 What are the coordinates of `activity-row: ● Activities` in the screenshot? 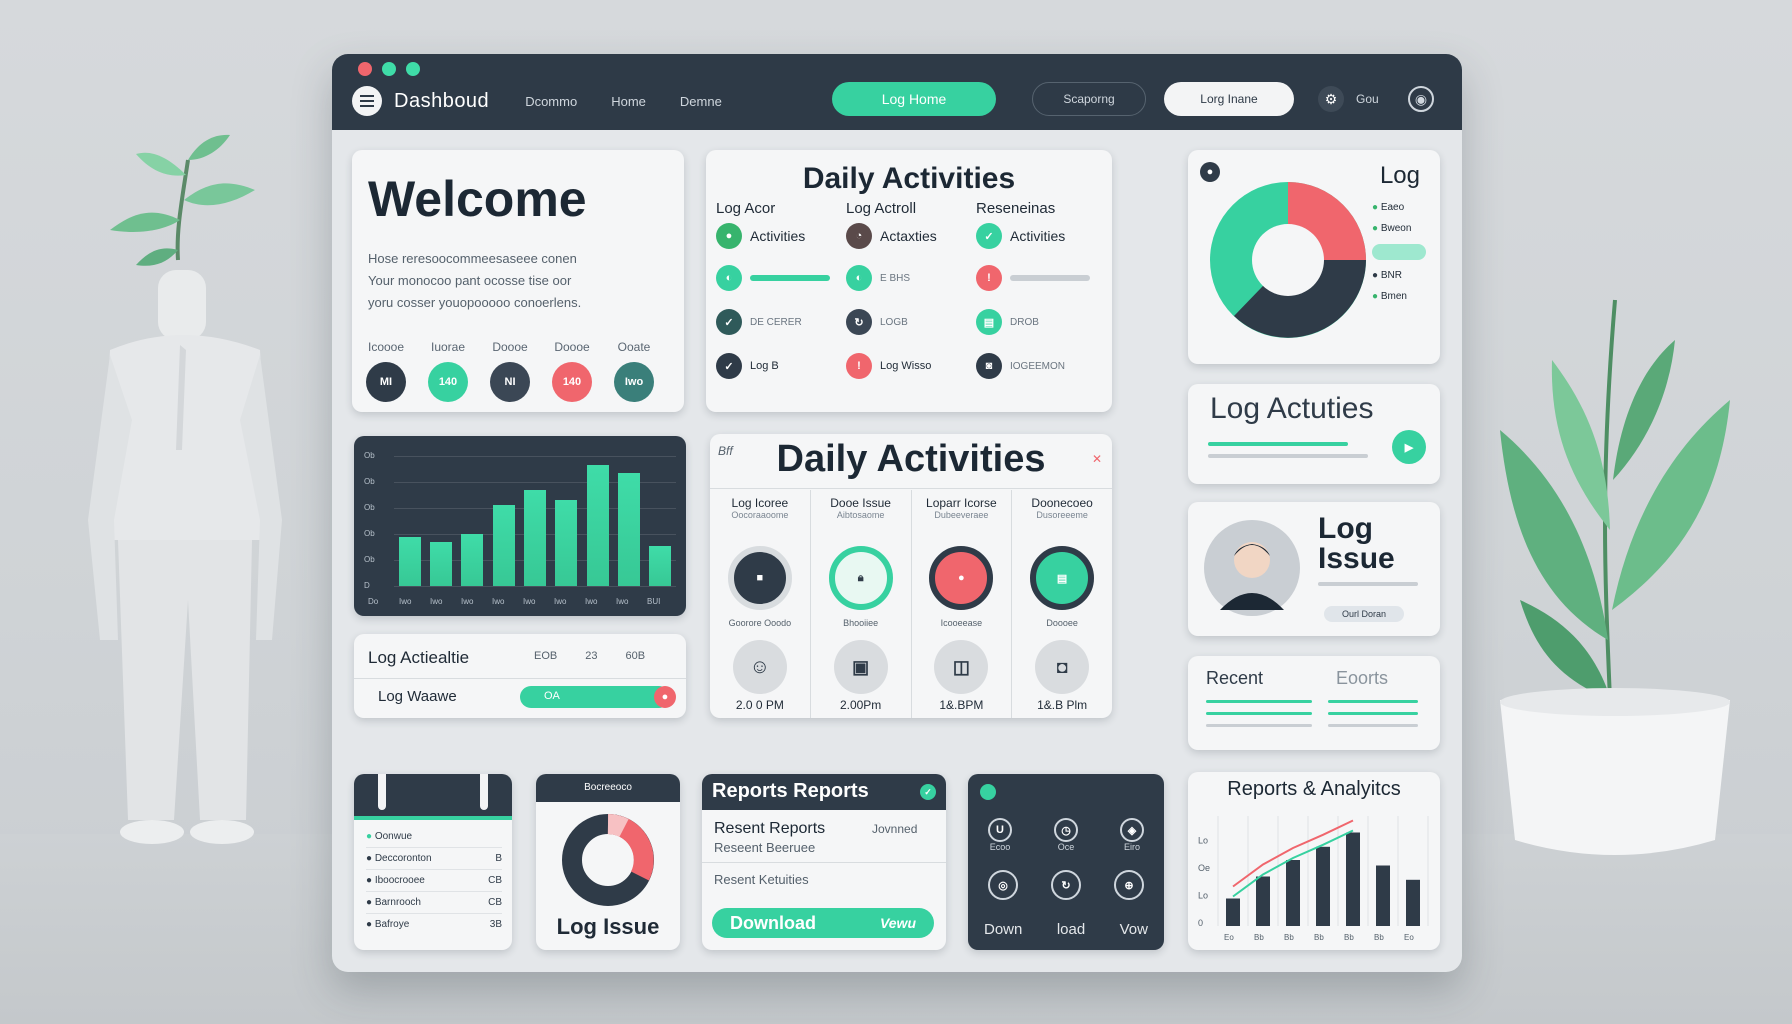 It's located at (779, 236).